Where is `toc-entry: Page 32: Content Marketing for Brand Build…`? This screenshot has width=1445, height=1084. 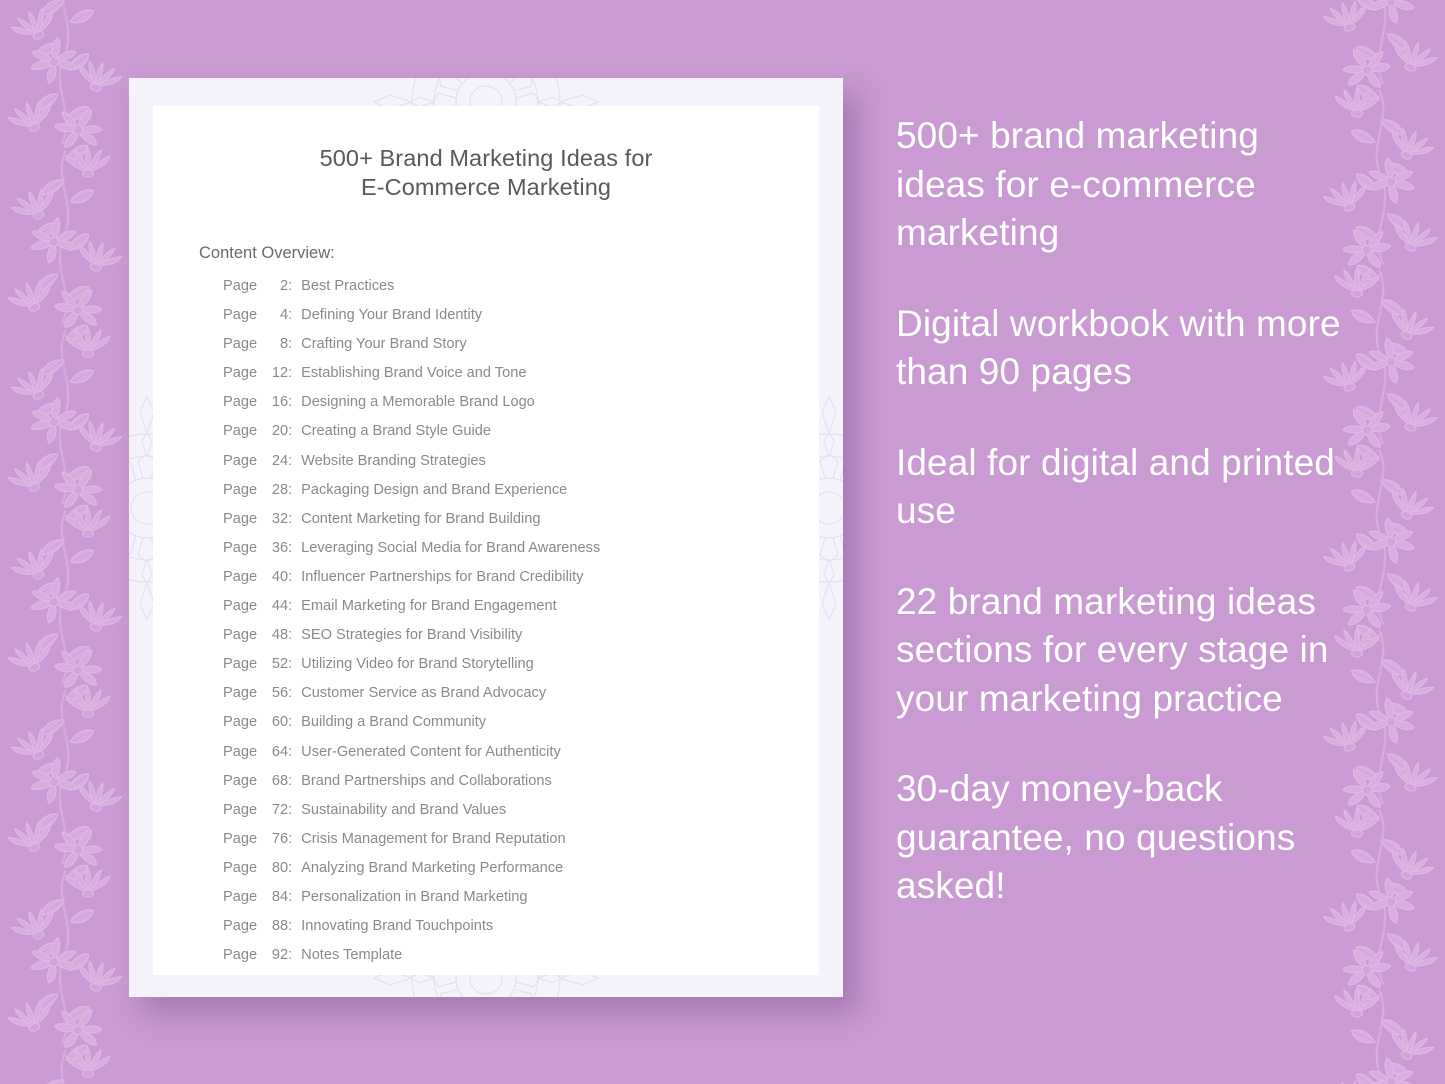
toc-entry: Page 32: Content Marketing for Brand Build… is located at coordinates (499, 525).